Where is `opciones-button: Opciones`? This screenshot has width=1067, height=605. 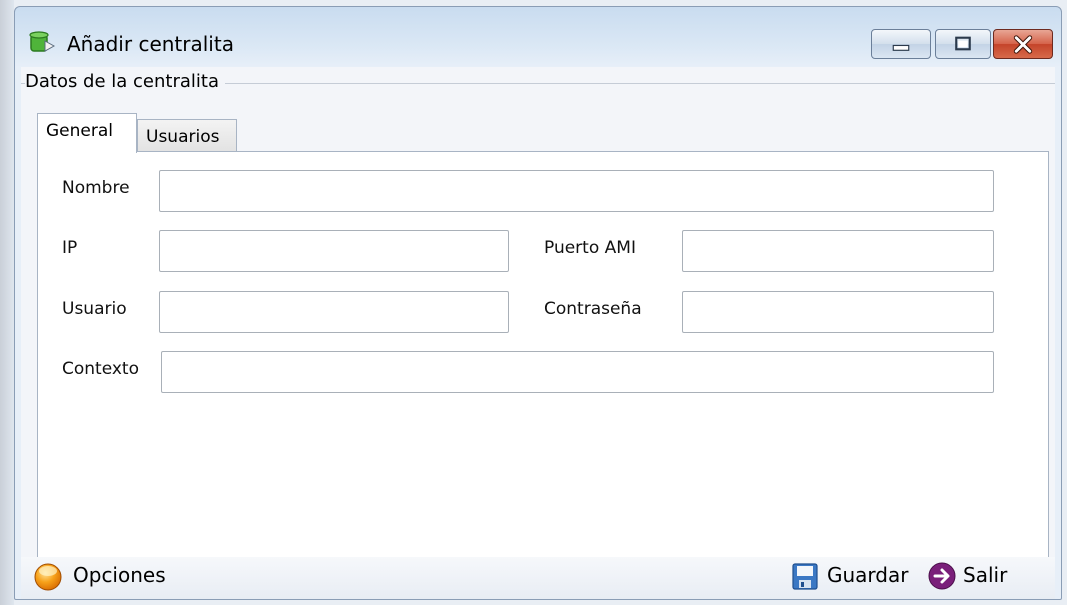 opciones-button: Opciones is located at coordinates (119, 575).